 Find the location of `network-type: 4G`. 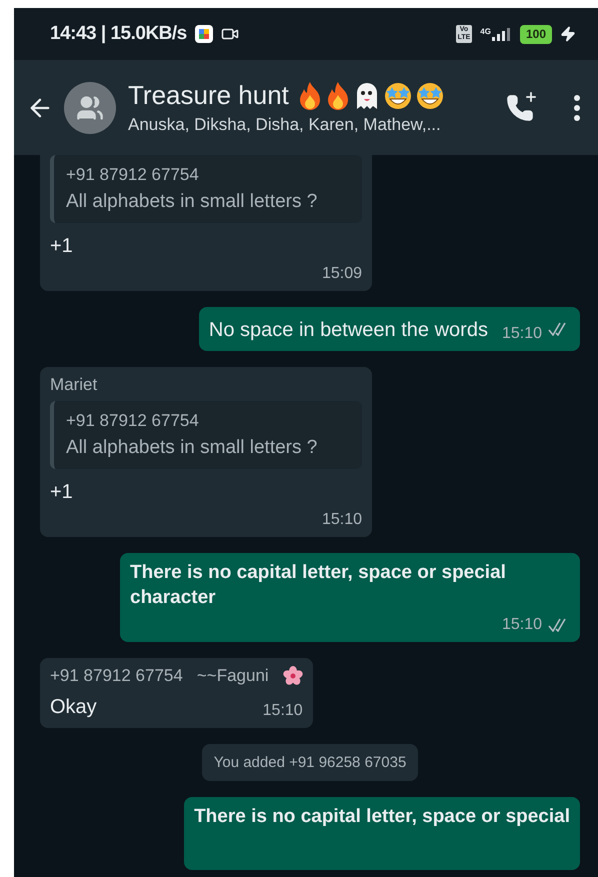

network-type: 4G is located at coordinates (485, 31).